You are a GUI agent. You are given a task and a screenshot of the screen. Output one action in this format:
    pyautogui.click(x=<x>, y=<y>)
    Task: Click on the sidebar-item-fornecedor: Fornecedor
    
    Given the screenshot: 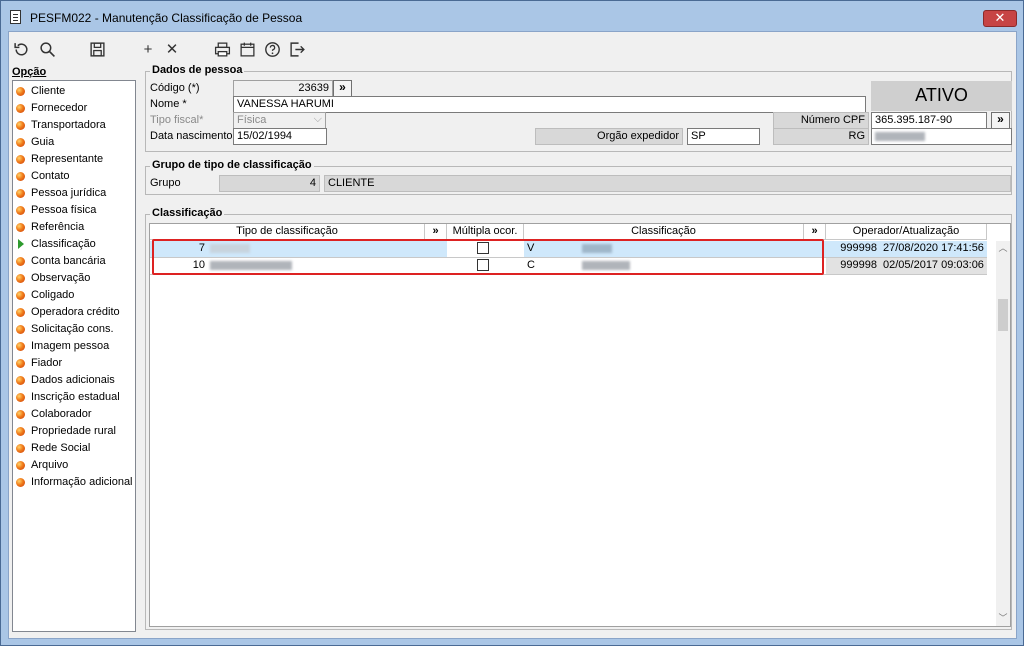 What is the action you would take?
    pyautogui.click(x=51, y=108)
    